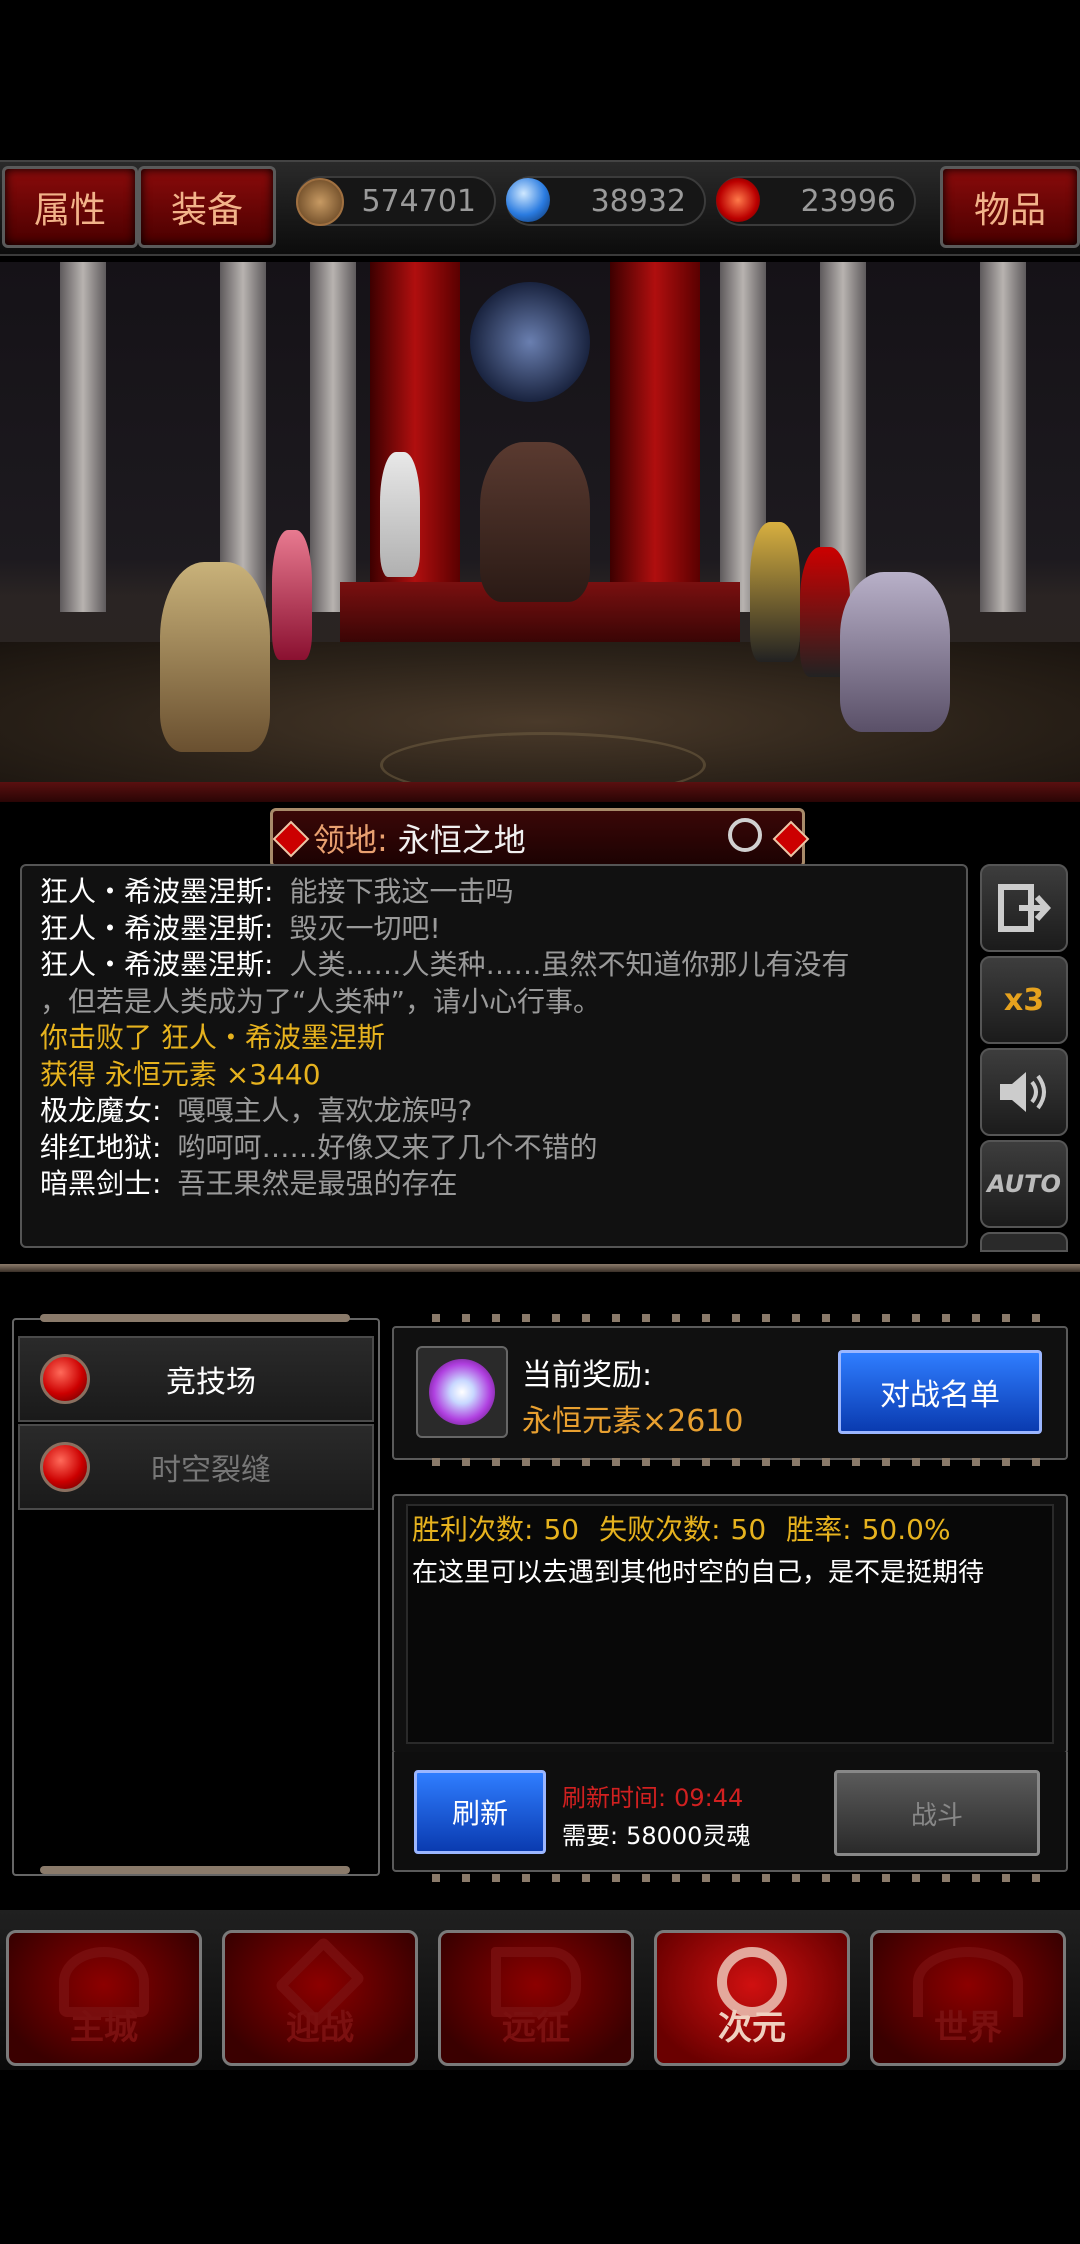  Describe the element at coordinates (212, 1037) in the screenshot. I see `log-speaker: 你击败了 狂人・希波墨涅斯` at that location.